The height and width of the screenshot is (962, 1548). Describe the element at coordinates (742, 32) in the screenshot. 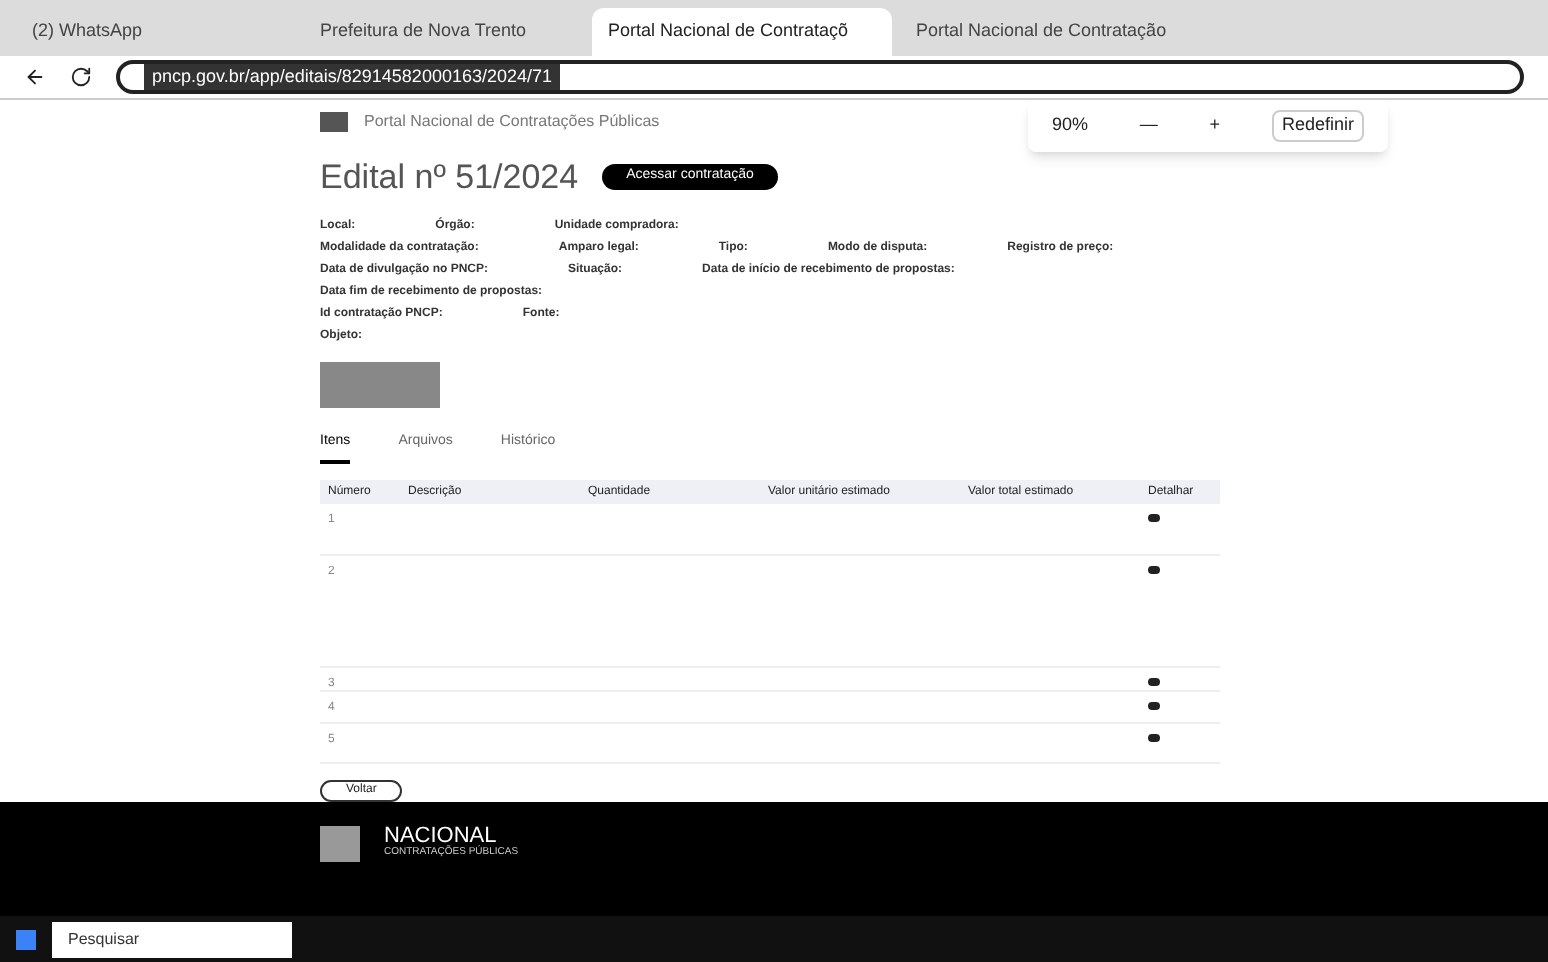

I see `browser-tab: Portal Nacional de Contrataçõ` at that location.